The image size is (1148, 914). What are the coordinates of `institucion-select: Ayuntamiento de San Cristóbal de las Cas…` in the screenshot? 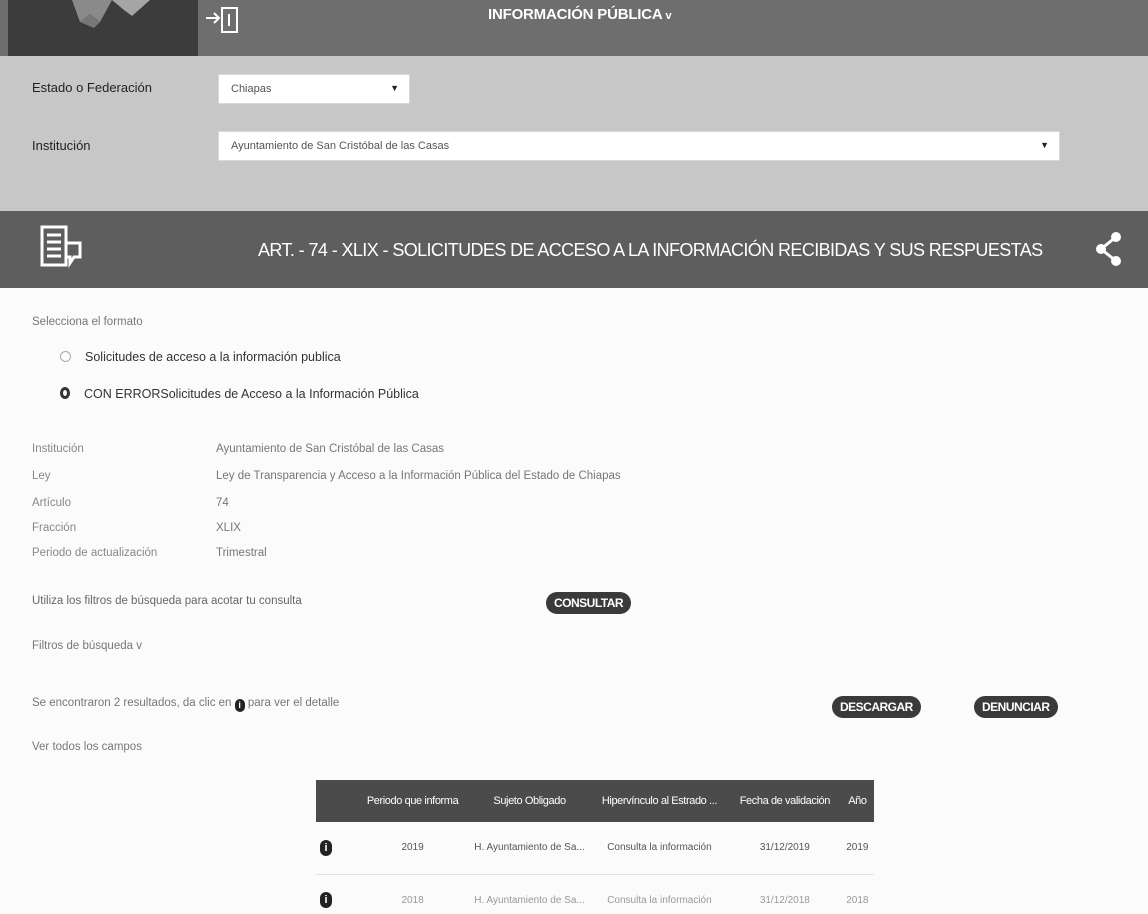 It's located at (639, 146).